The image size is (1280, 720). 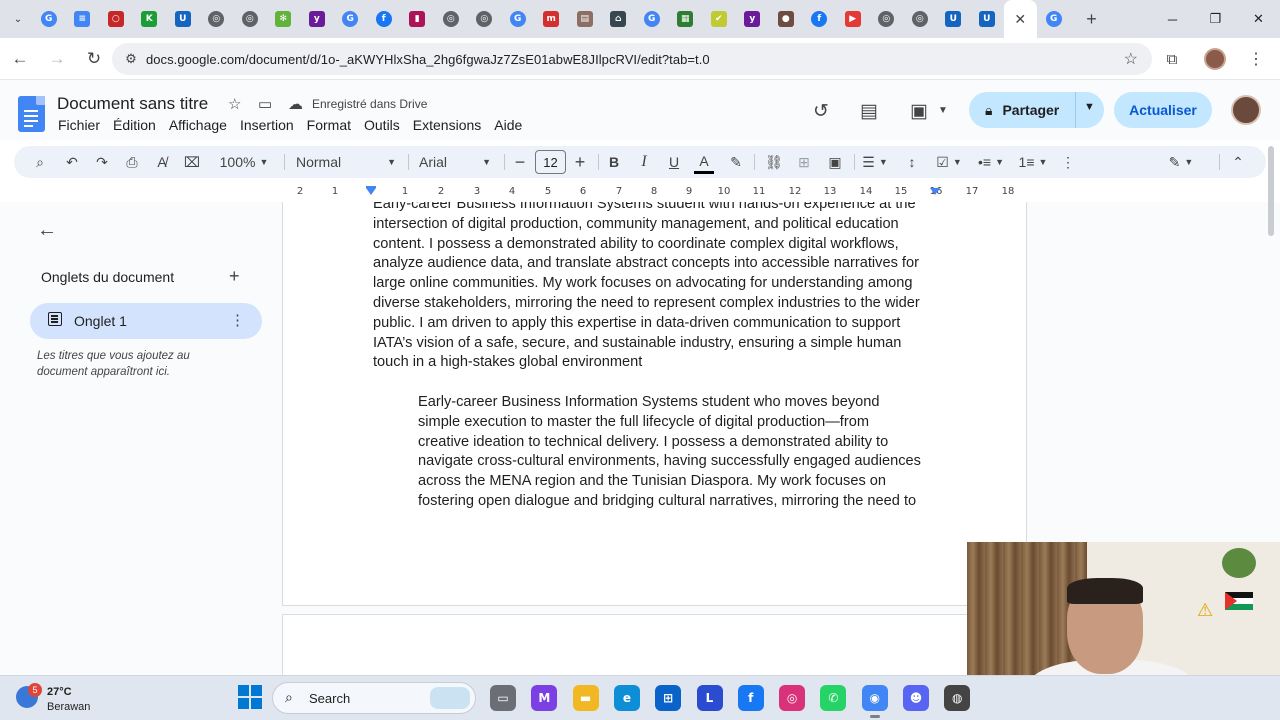 I want to click on paint-format-icon: ⌧, so click(x=192, y=162).